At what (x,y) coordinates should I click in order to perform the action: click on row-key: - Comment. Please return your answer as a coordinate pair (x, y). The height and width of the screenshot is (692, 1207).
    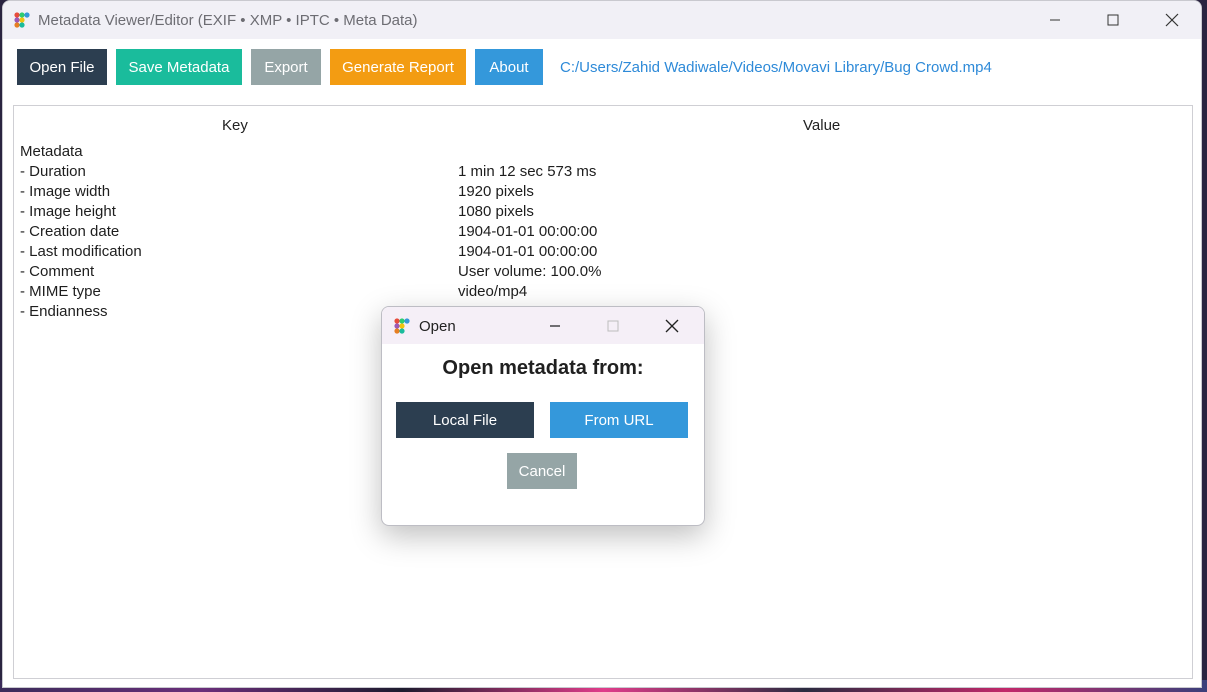
    Looking at the image, I should click on (57, 271).